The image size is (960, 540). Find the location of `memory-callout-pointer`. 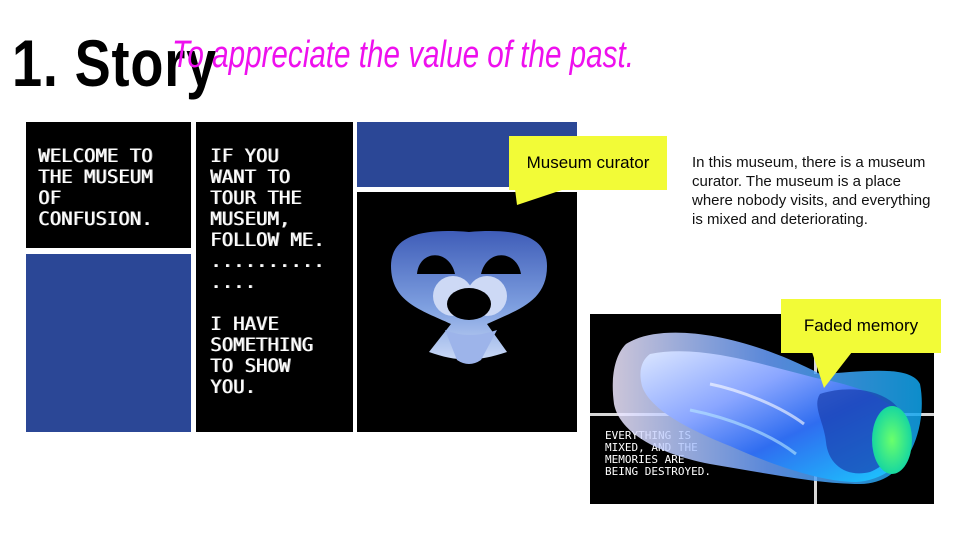

memory-callout-pointer is located at coordinates (832, 370).